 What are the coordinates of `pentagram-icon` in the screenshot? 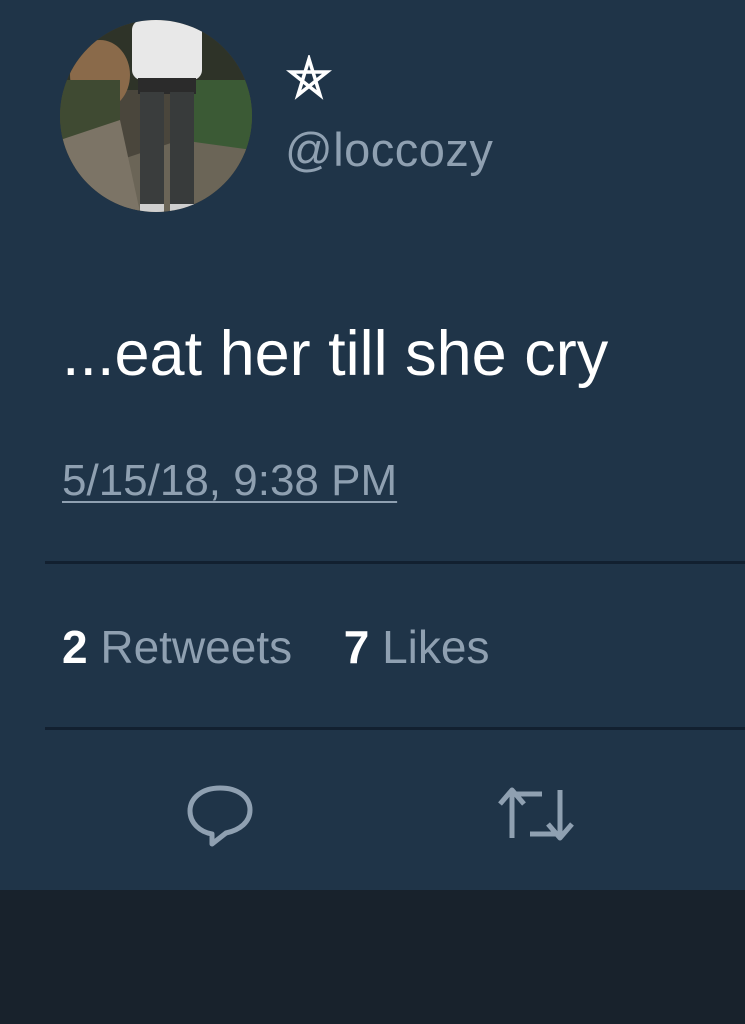 It's located at (309, 77).